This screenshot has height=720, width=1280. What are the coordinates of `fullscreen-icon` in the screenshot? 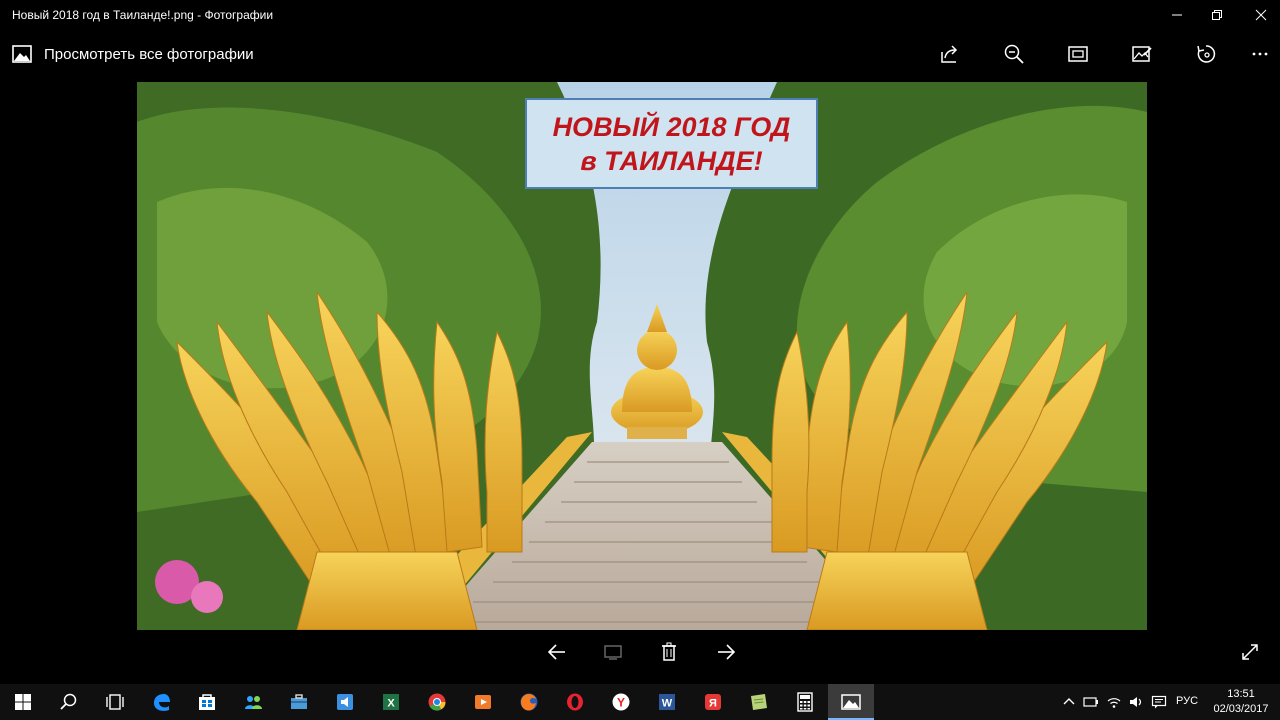 It's located at (1250, 652).